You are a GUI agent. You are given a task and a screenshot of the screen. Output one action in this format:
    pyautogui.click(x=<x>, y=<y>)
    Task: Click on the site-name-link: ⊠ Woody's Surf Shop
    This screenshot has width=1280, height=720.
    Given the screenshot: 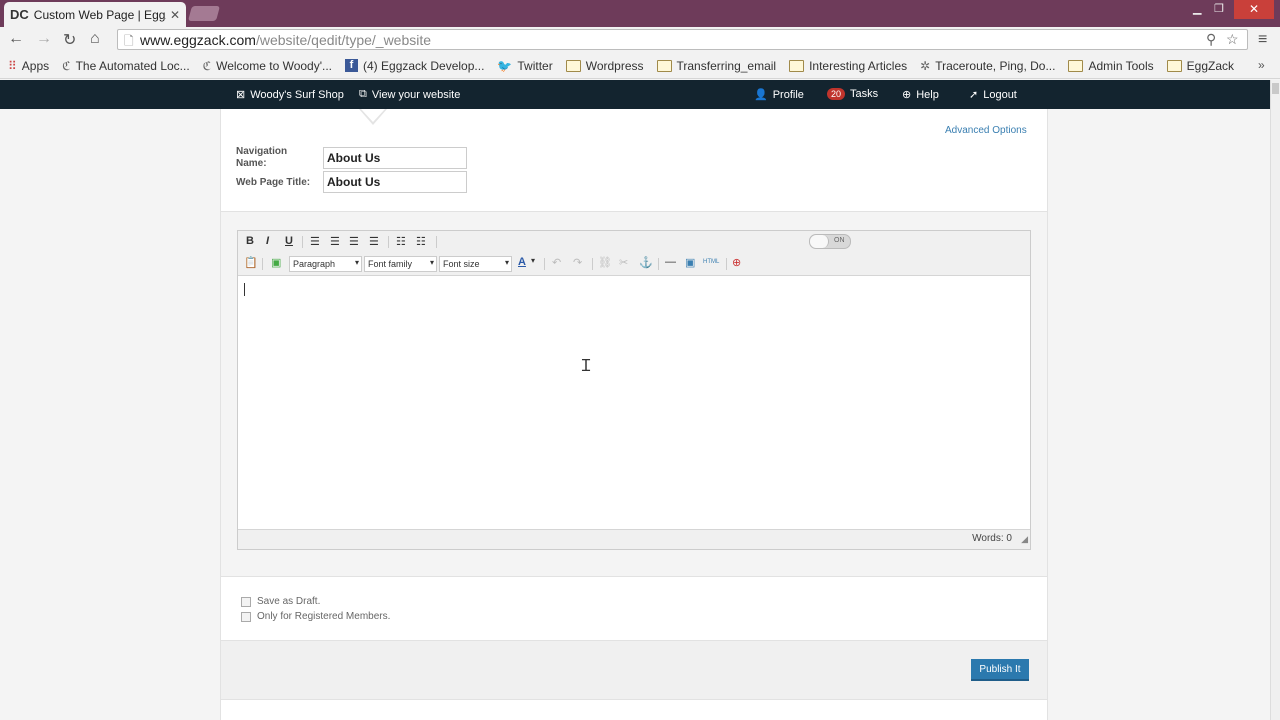 What is the action you would take?
    pyautogui.click(x=290, y=95)
    